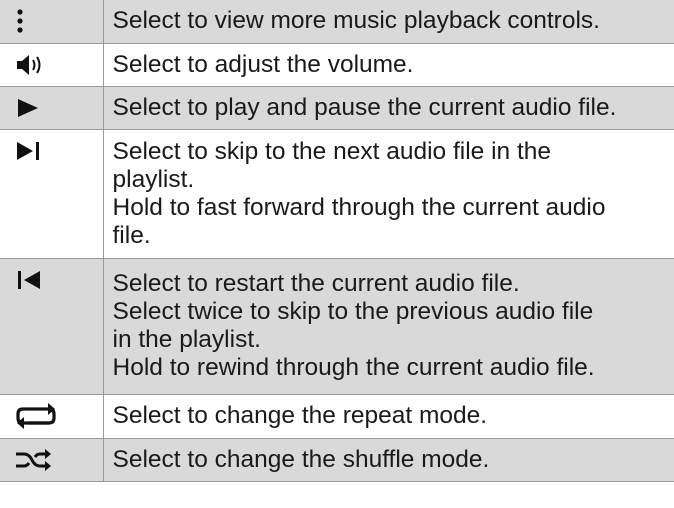 This screenshot has width=674, height=508. I want to click on repeat-icon, so click(36, 415).